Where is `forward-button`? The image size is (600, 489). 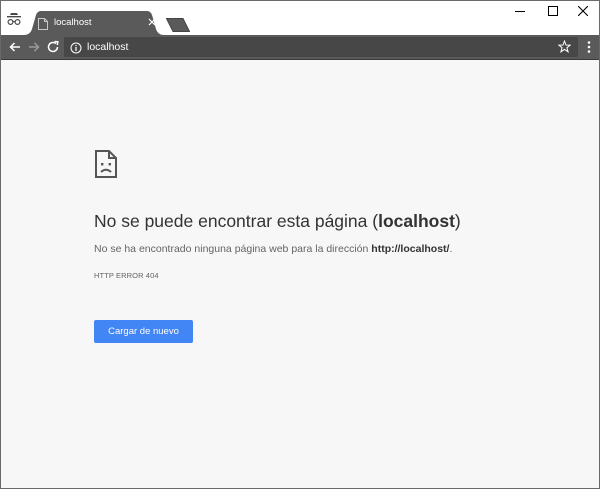 forward-button is located at coordinates (34, 47).